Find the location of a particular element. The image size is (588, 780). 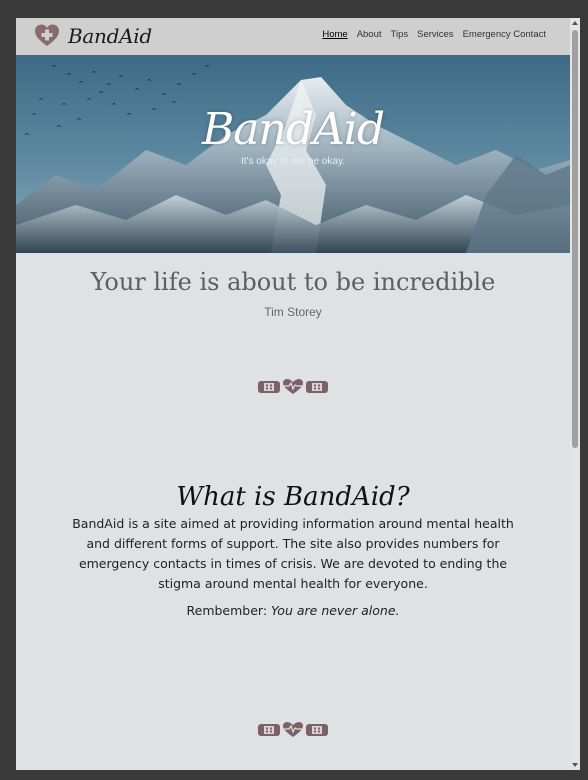

nav-emergency-contact-link: Emergency Contact is located at coordinates (504, 34).